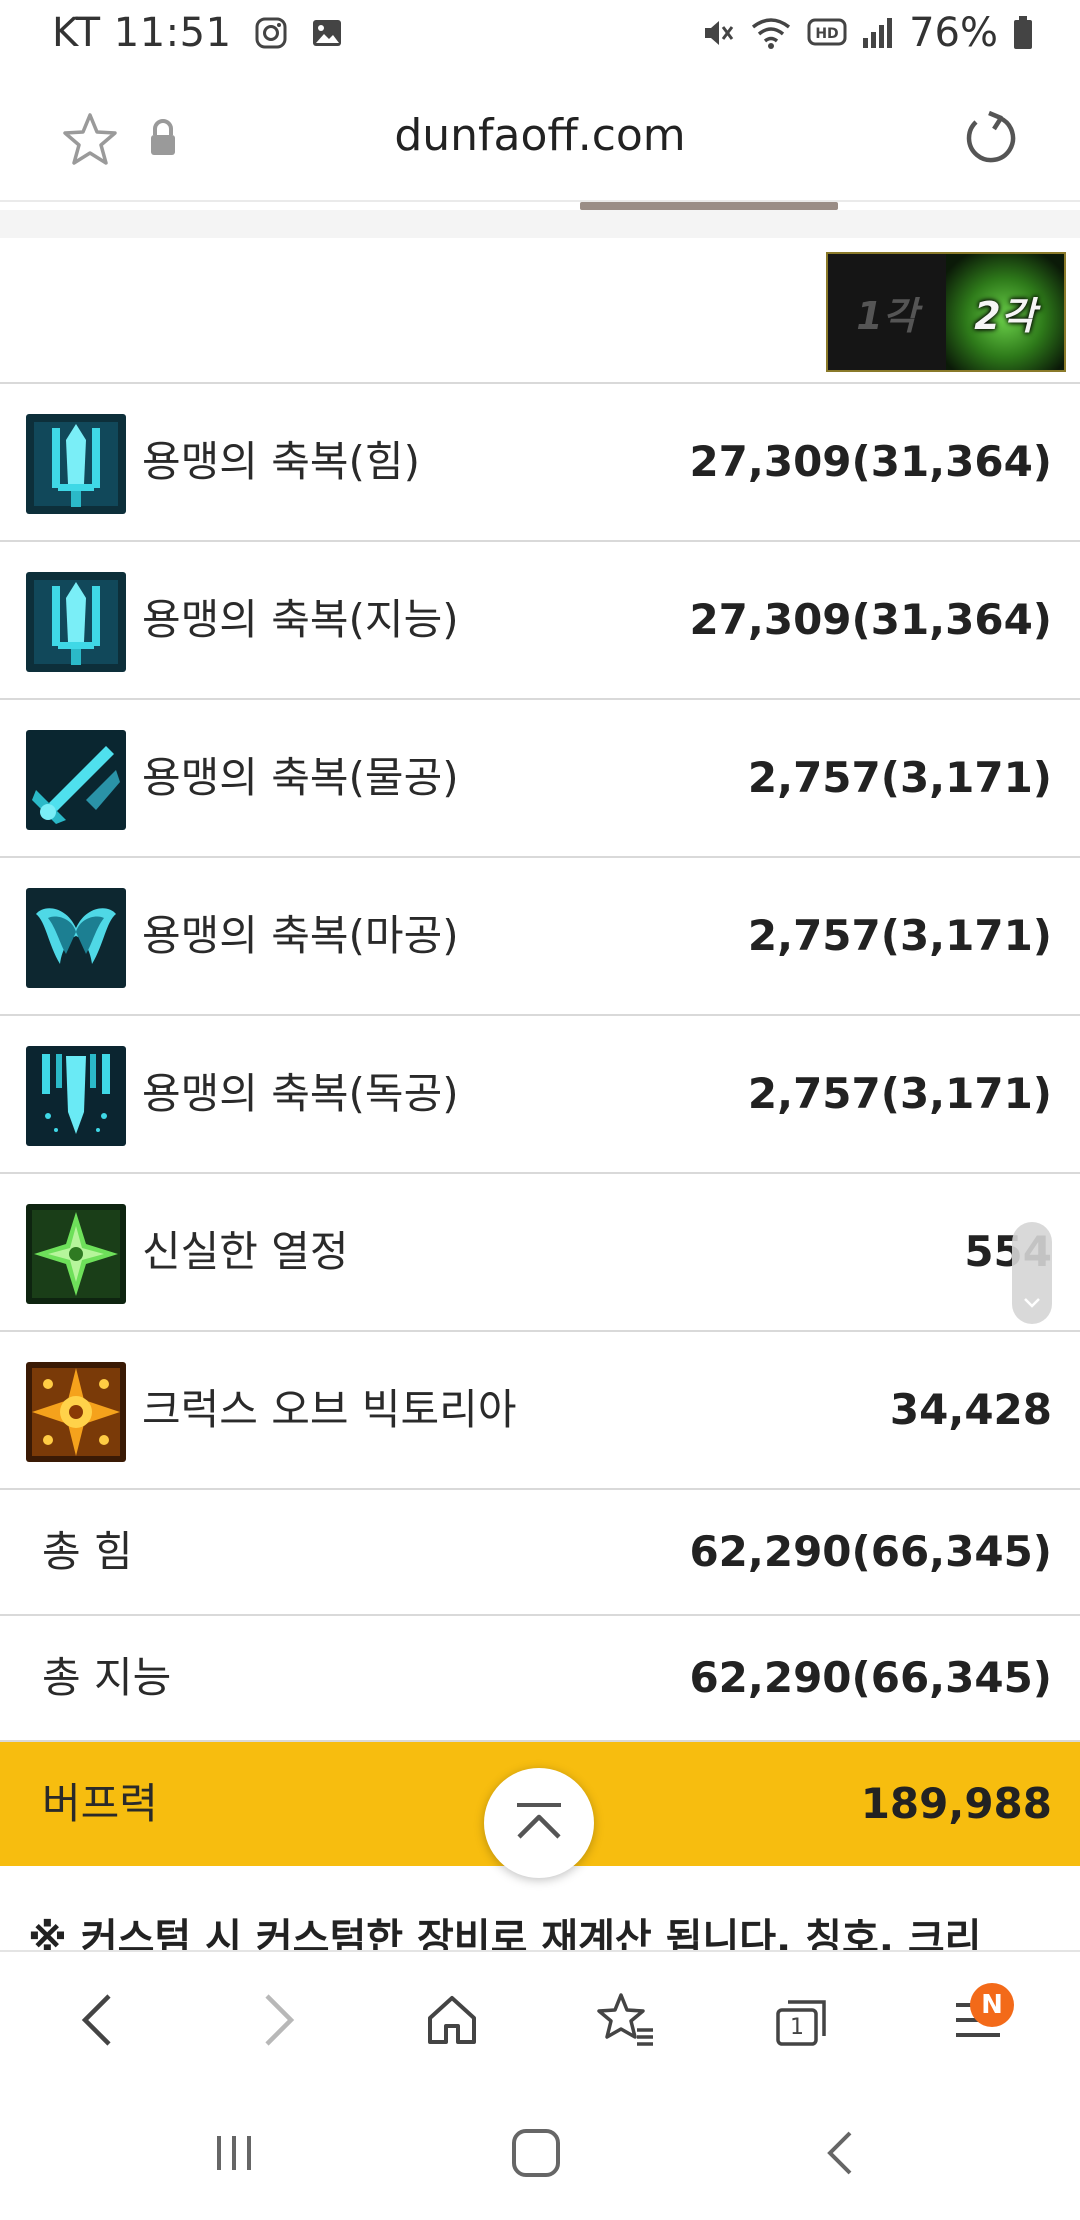  Describe the element at coordinates (887, 312) in the screenshot. I see `awakening-1-button: 1각` at that location.